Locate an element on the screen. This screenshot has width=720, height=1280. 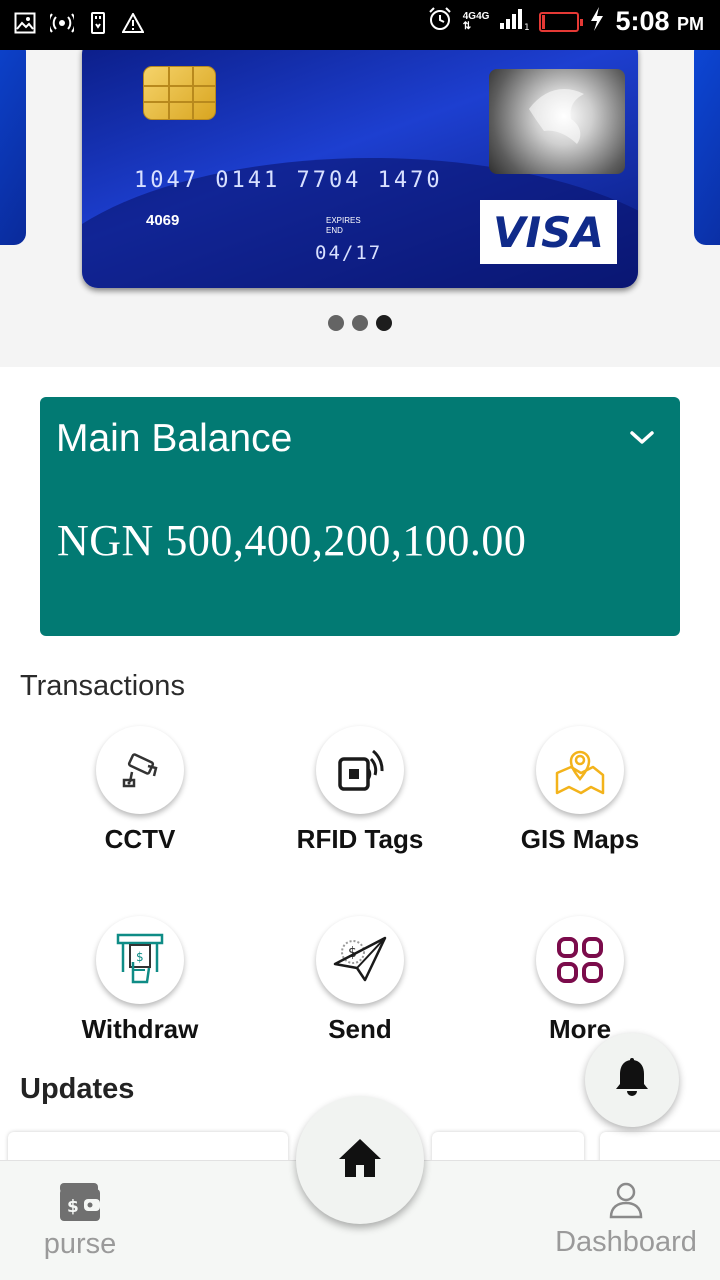
withdraw-tile: $ Withdraw is located at coordinates (140, 980).